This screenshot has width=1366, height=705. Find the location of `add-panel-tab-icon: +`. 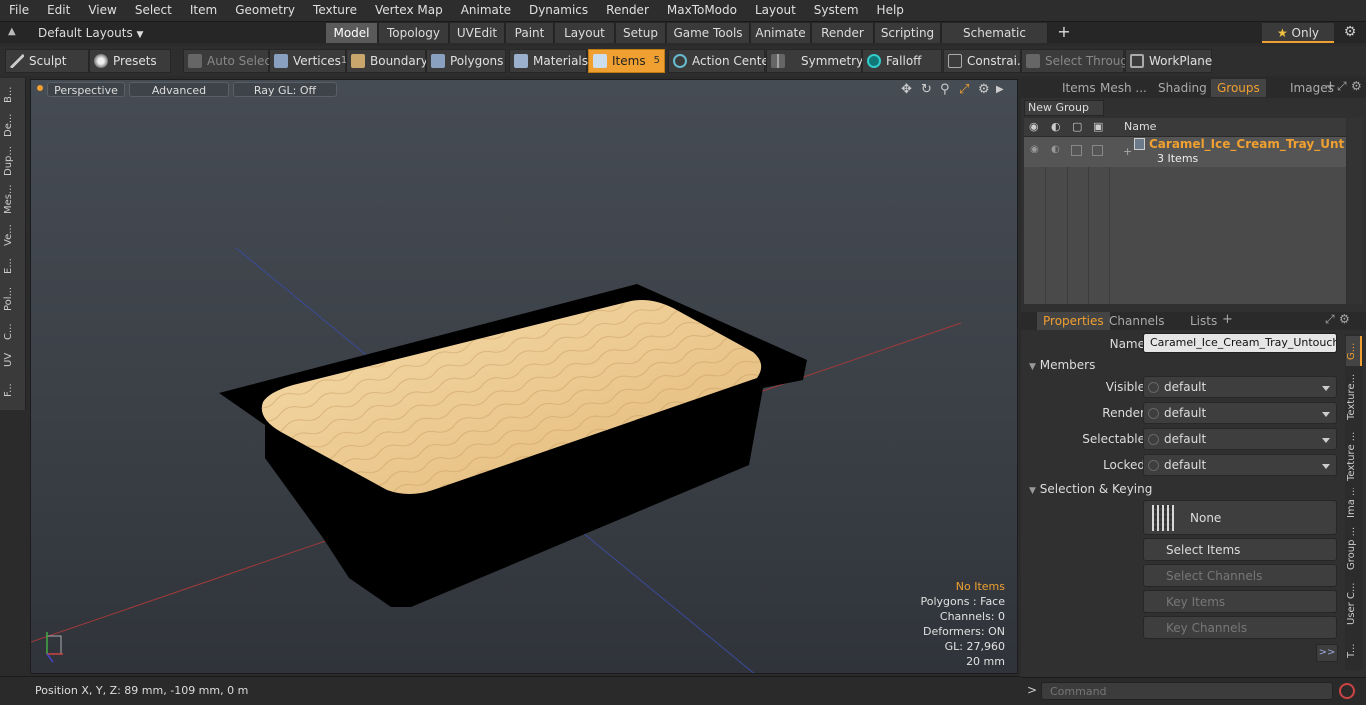

add-panel-tab-icon: + is located at coordinates (1330, 86).